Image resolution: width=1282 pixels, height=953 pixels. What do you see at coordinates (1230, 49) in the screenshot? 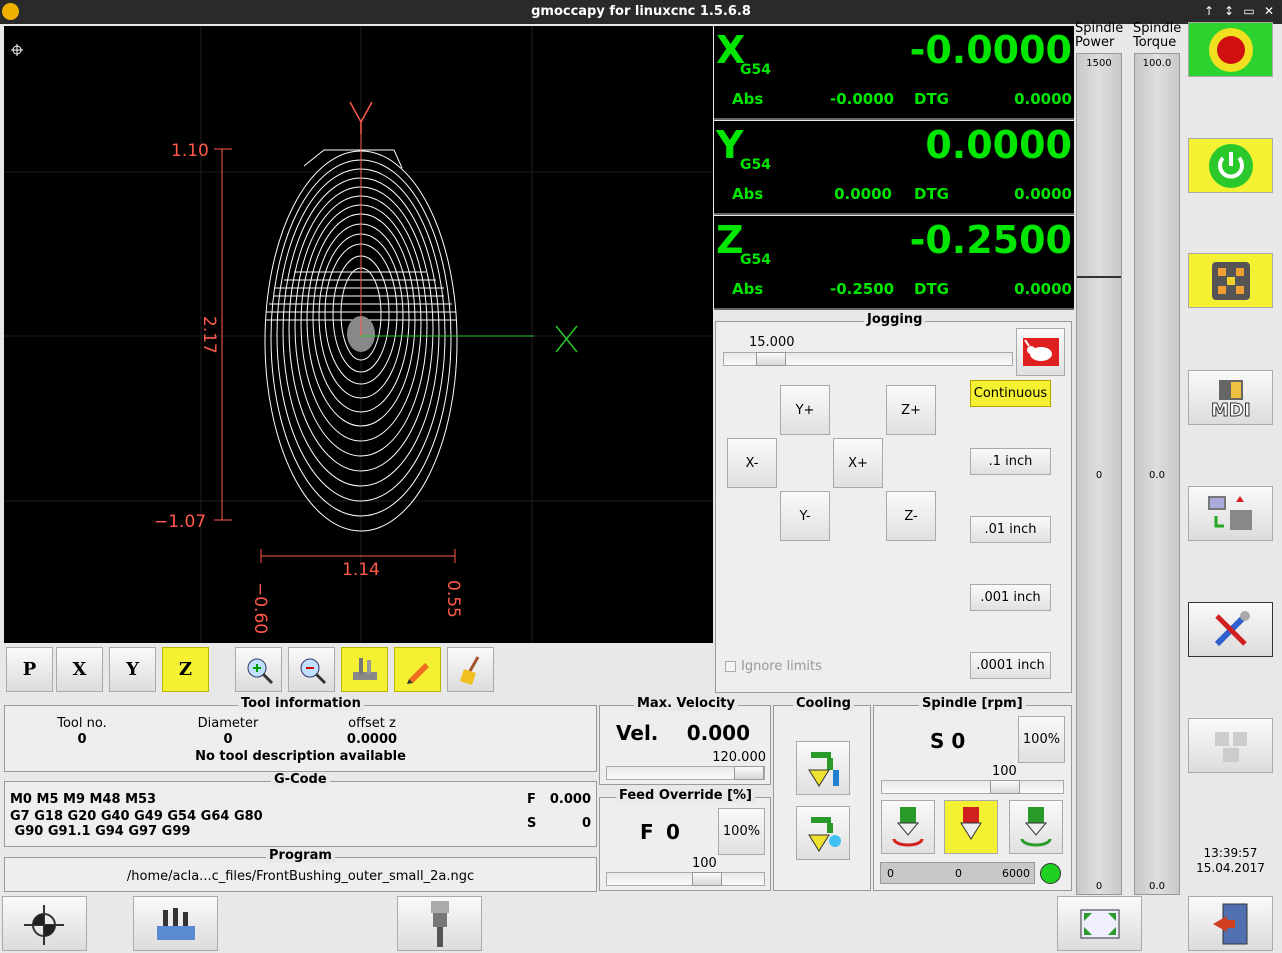
I see `estop-button` at bounding box center [1230, 49].